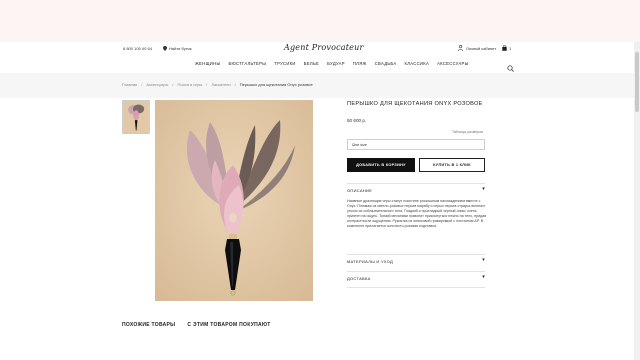 This screenshot has width=640, height=360. Describe the element at coordinates (416, 63) in the screenshot. I see `nav-item-classic: КЛАССИКА` at that location.